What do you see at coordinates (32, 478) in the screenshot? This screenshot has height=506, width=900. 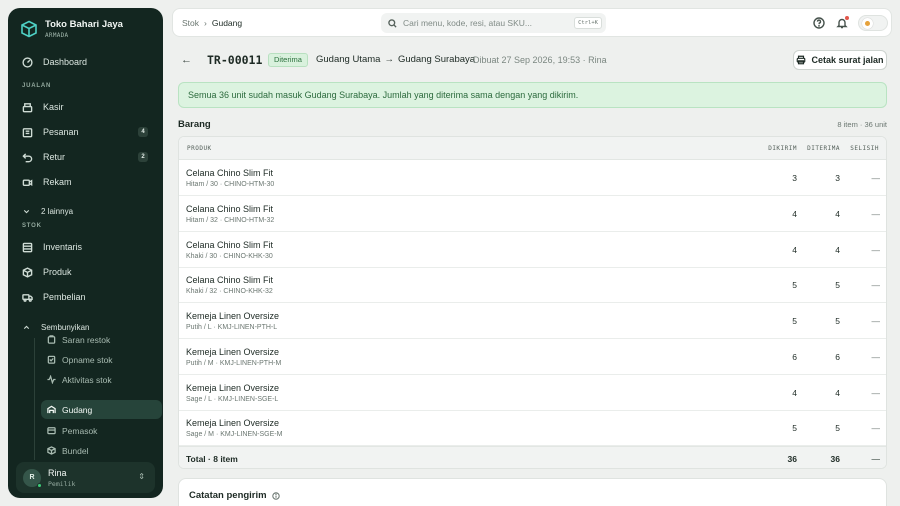 I see `avatar: R` at bounding box center [32, 478].